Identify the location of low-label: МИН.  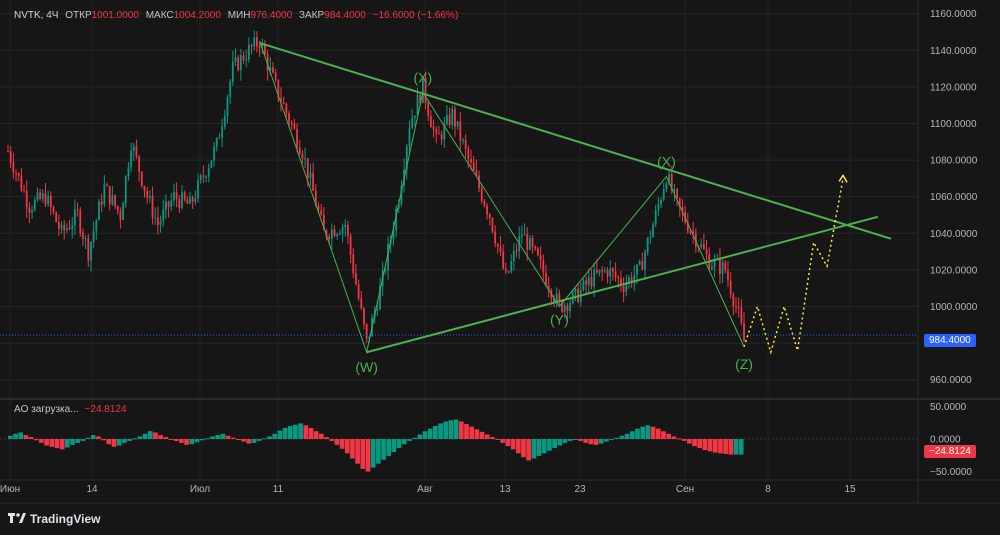
(239, 15).